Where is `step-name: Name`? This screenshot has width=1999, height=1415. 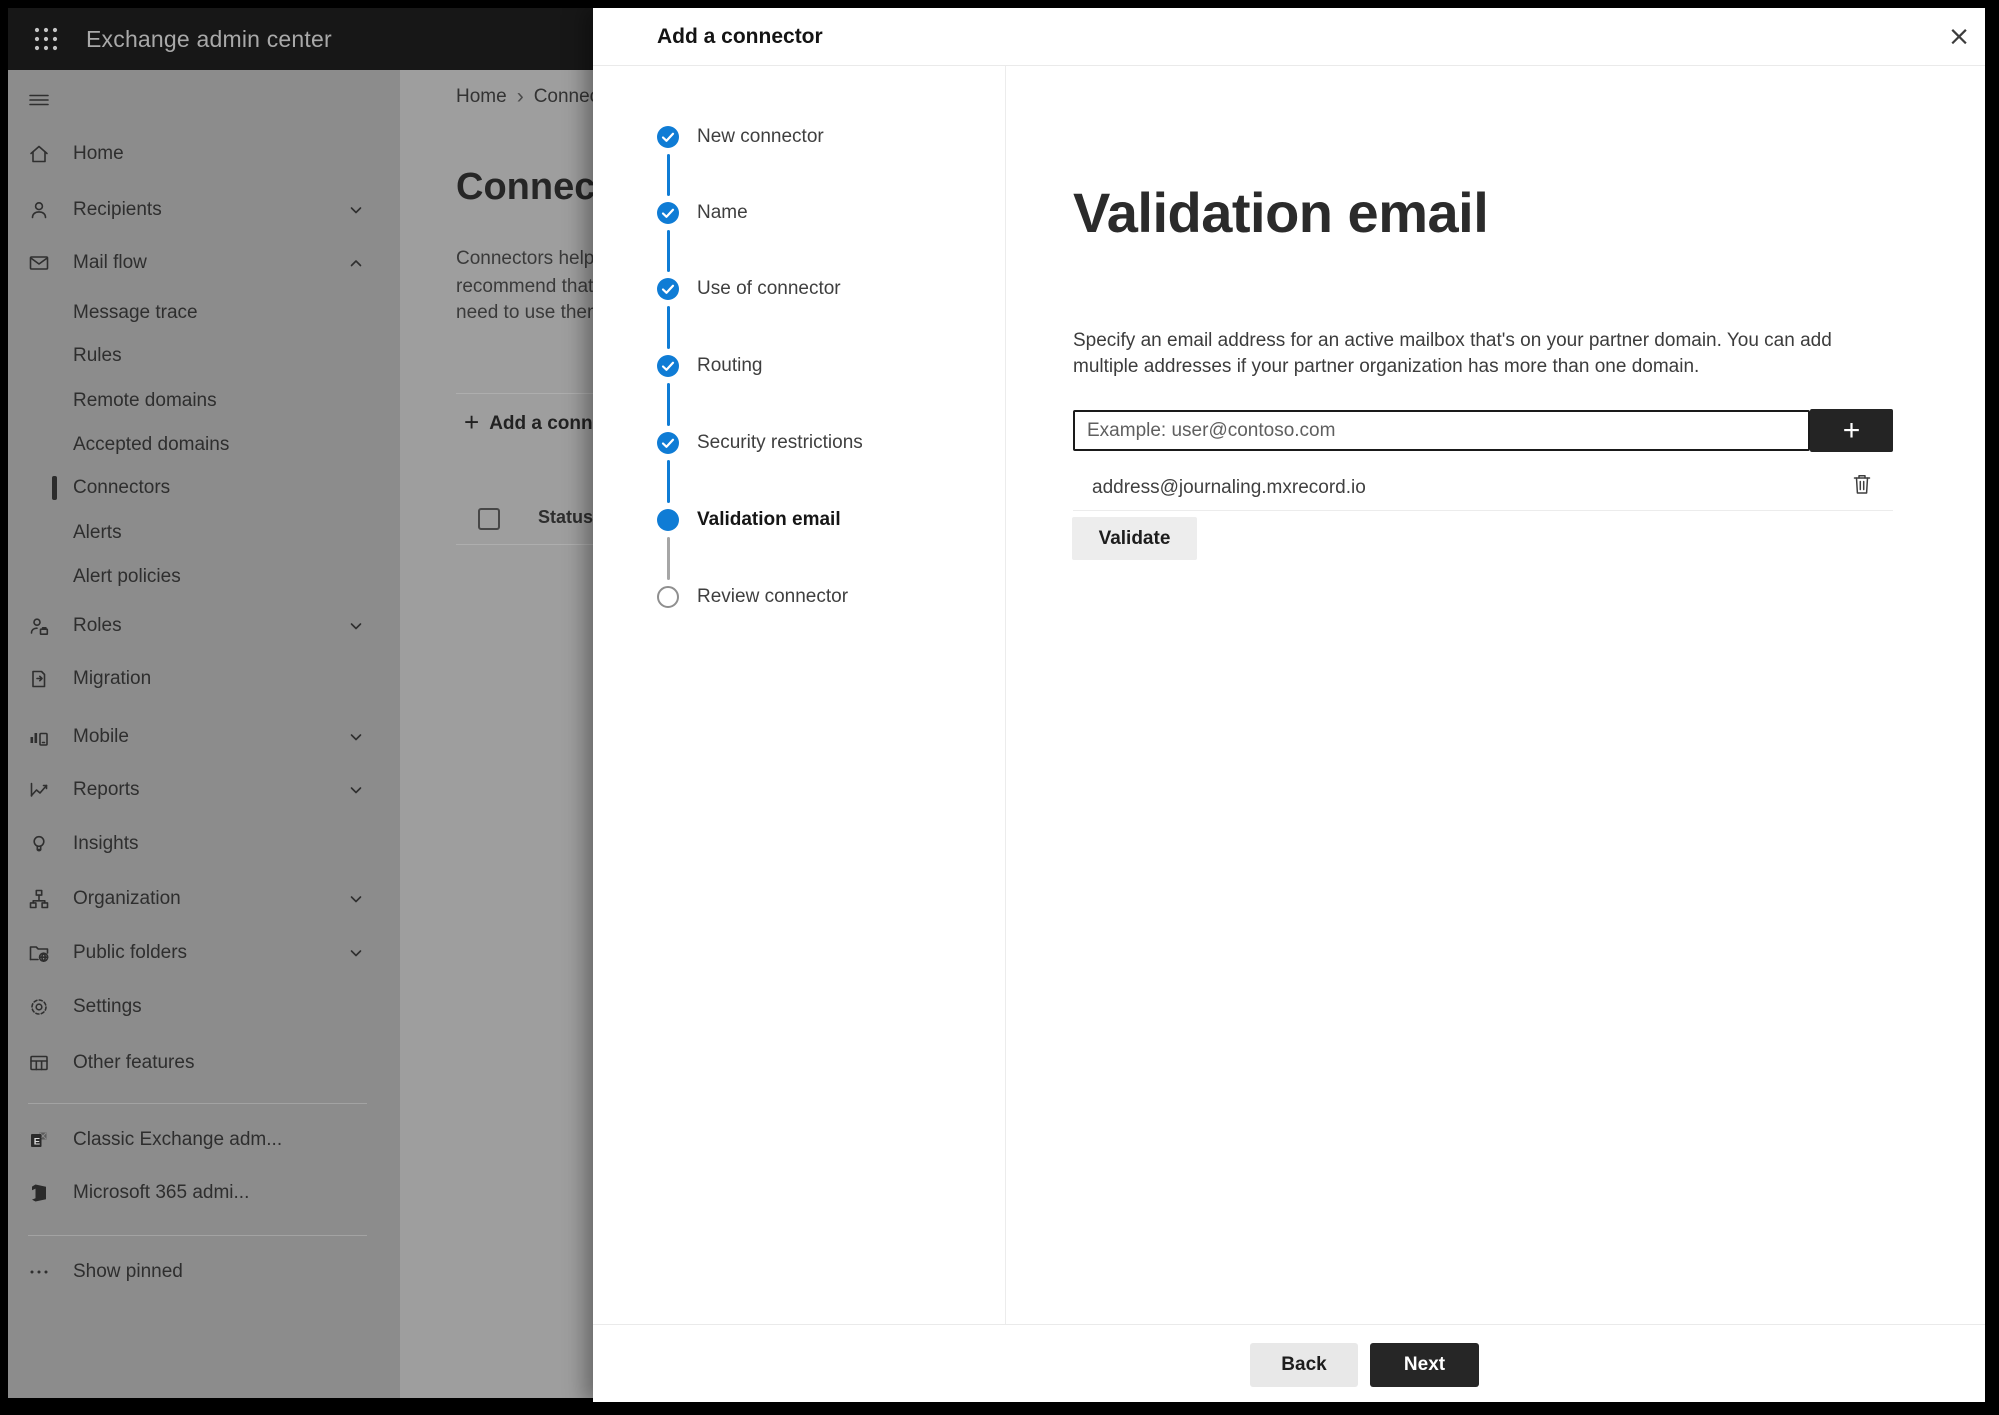 step-name: Name is located at coordinates (793, 213).